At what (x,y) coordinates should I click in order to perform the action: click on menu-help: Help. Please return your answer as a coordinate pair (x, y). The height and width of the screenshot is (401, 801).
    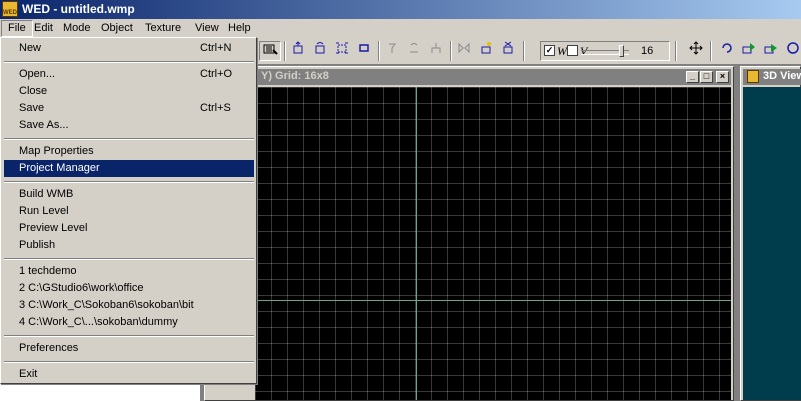
    Looking at the image, I should click on (239, 28).